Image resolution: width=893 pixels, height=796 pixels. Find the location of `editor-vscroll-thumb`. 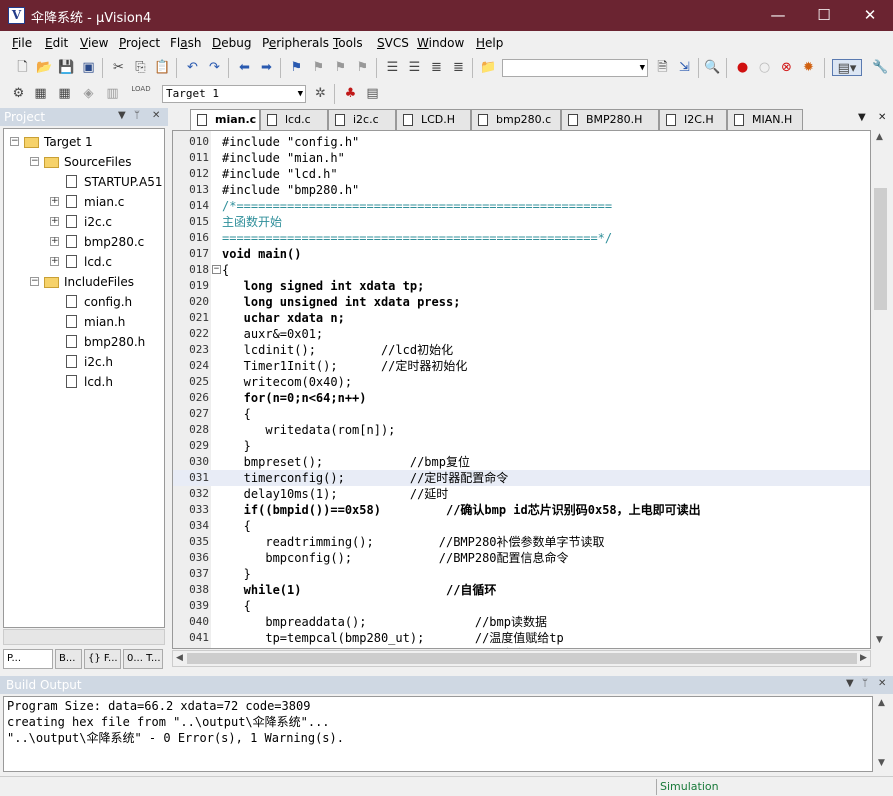

editor-vscroll-thumb is located at coordinates (880, 249).